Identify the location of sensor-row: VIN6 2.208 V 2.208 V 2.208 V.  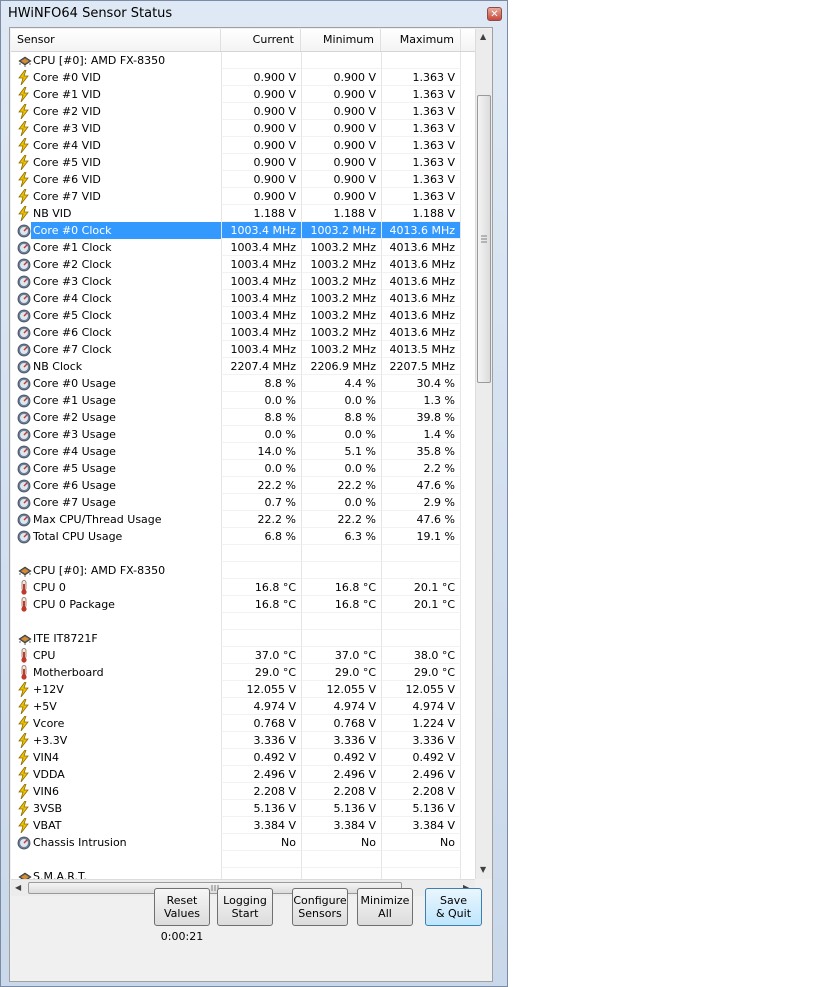
(243, 791).